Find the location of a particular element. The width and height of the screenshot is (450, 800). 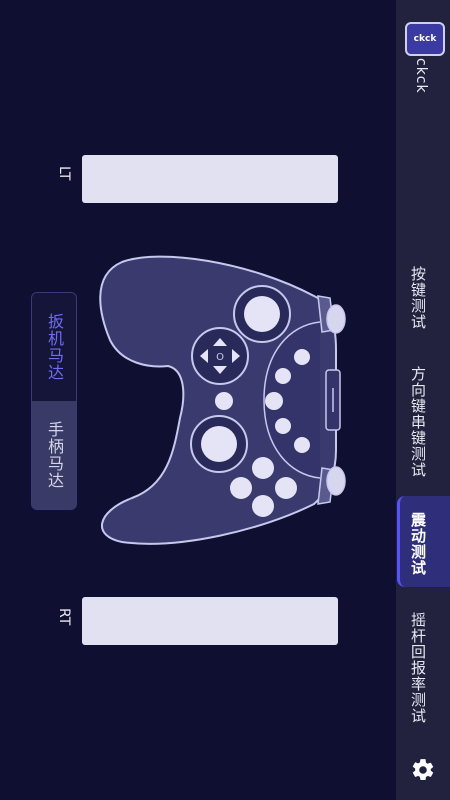

app-logo-icon: ckck is located at coordinates (425, 39).